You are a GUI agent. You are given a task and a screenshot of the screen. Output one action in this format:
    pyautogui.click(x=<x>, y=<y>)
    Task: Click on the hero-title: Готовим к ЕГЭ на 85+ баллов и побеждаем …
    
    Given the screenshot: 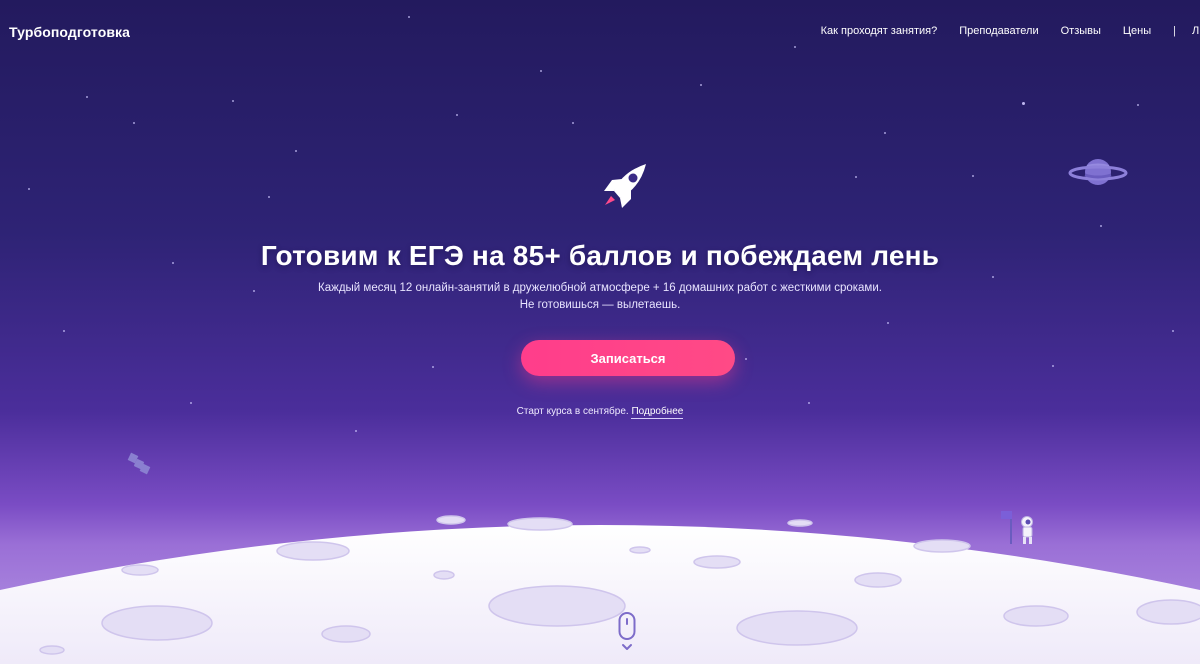 What is the action you would take?
    pyautogui.click(x=600, y=255)
    